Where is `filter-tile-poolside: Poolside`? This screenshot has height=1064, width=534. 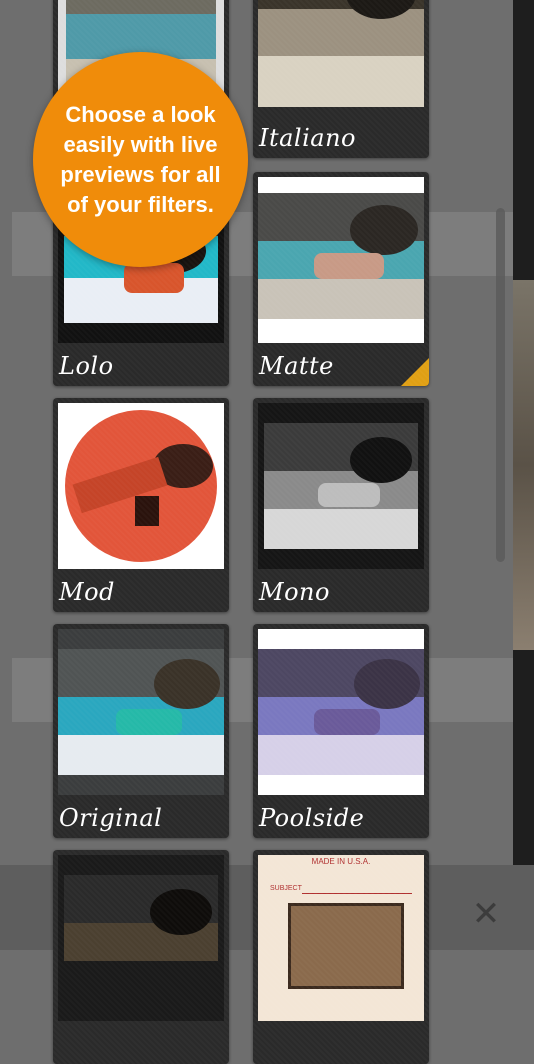
filter-tile-poolside: Poolside is located at coordinates (341, 731).